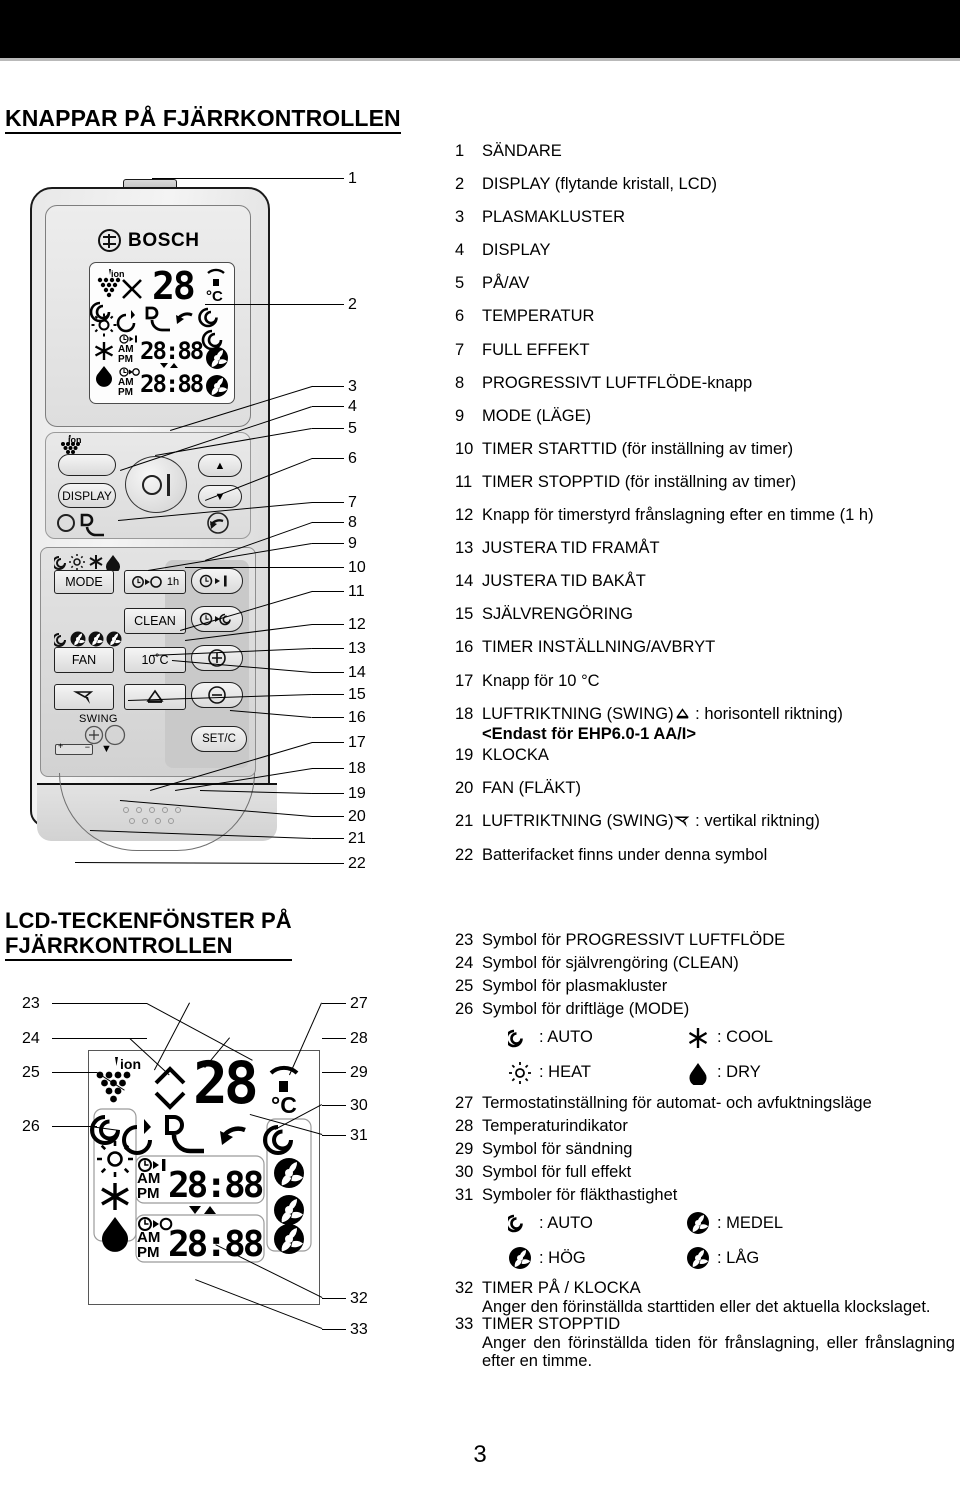 This screenshot has height=1493, width=960. I want to click on list-item-text: MODE (LÄGE), so click(537, 415).